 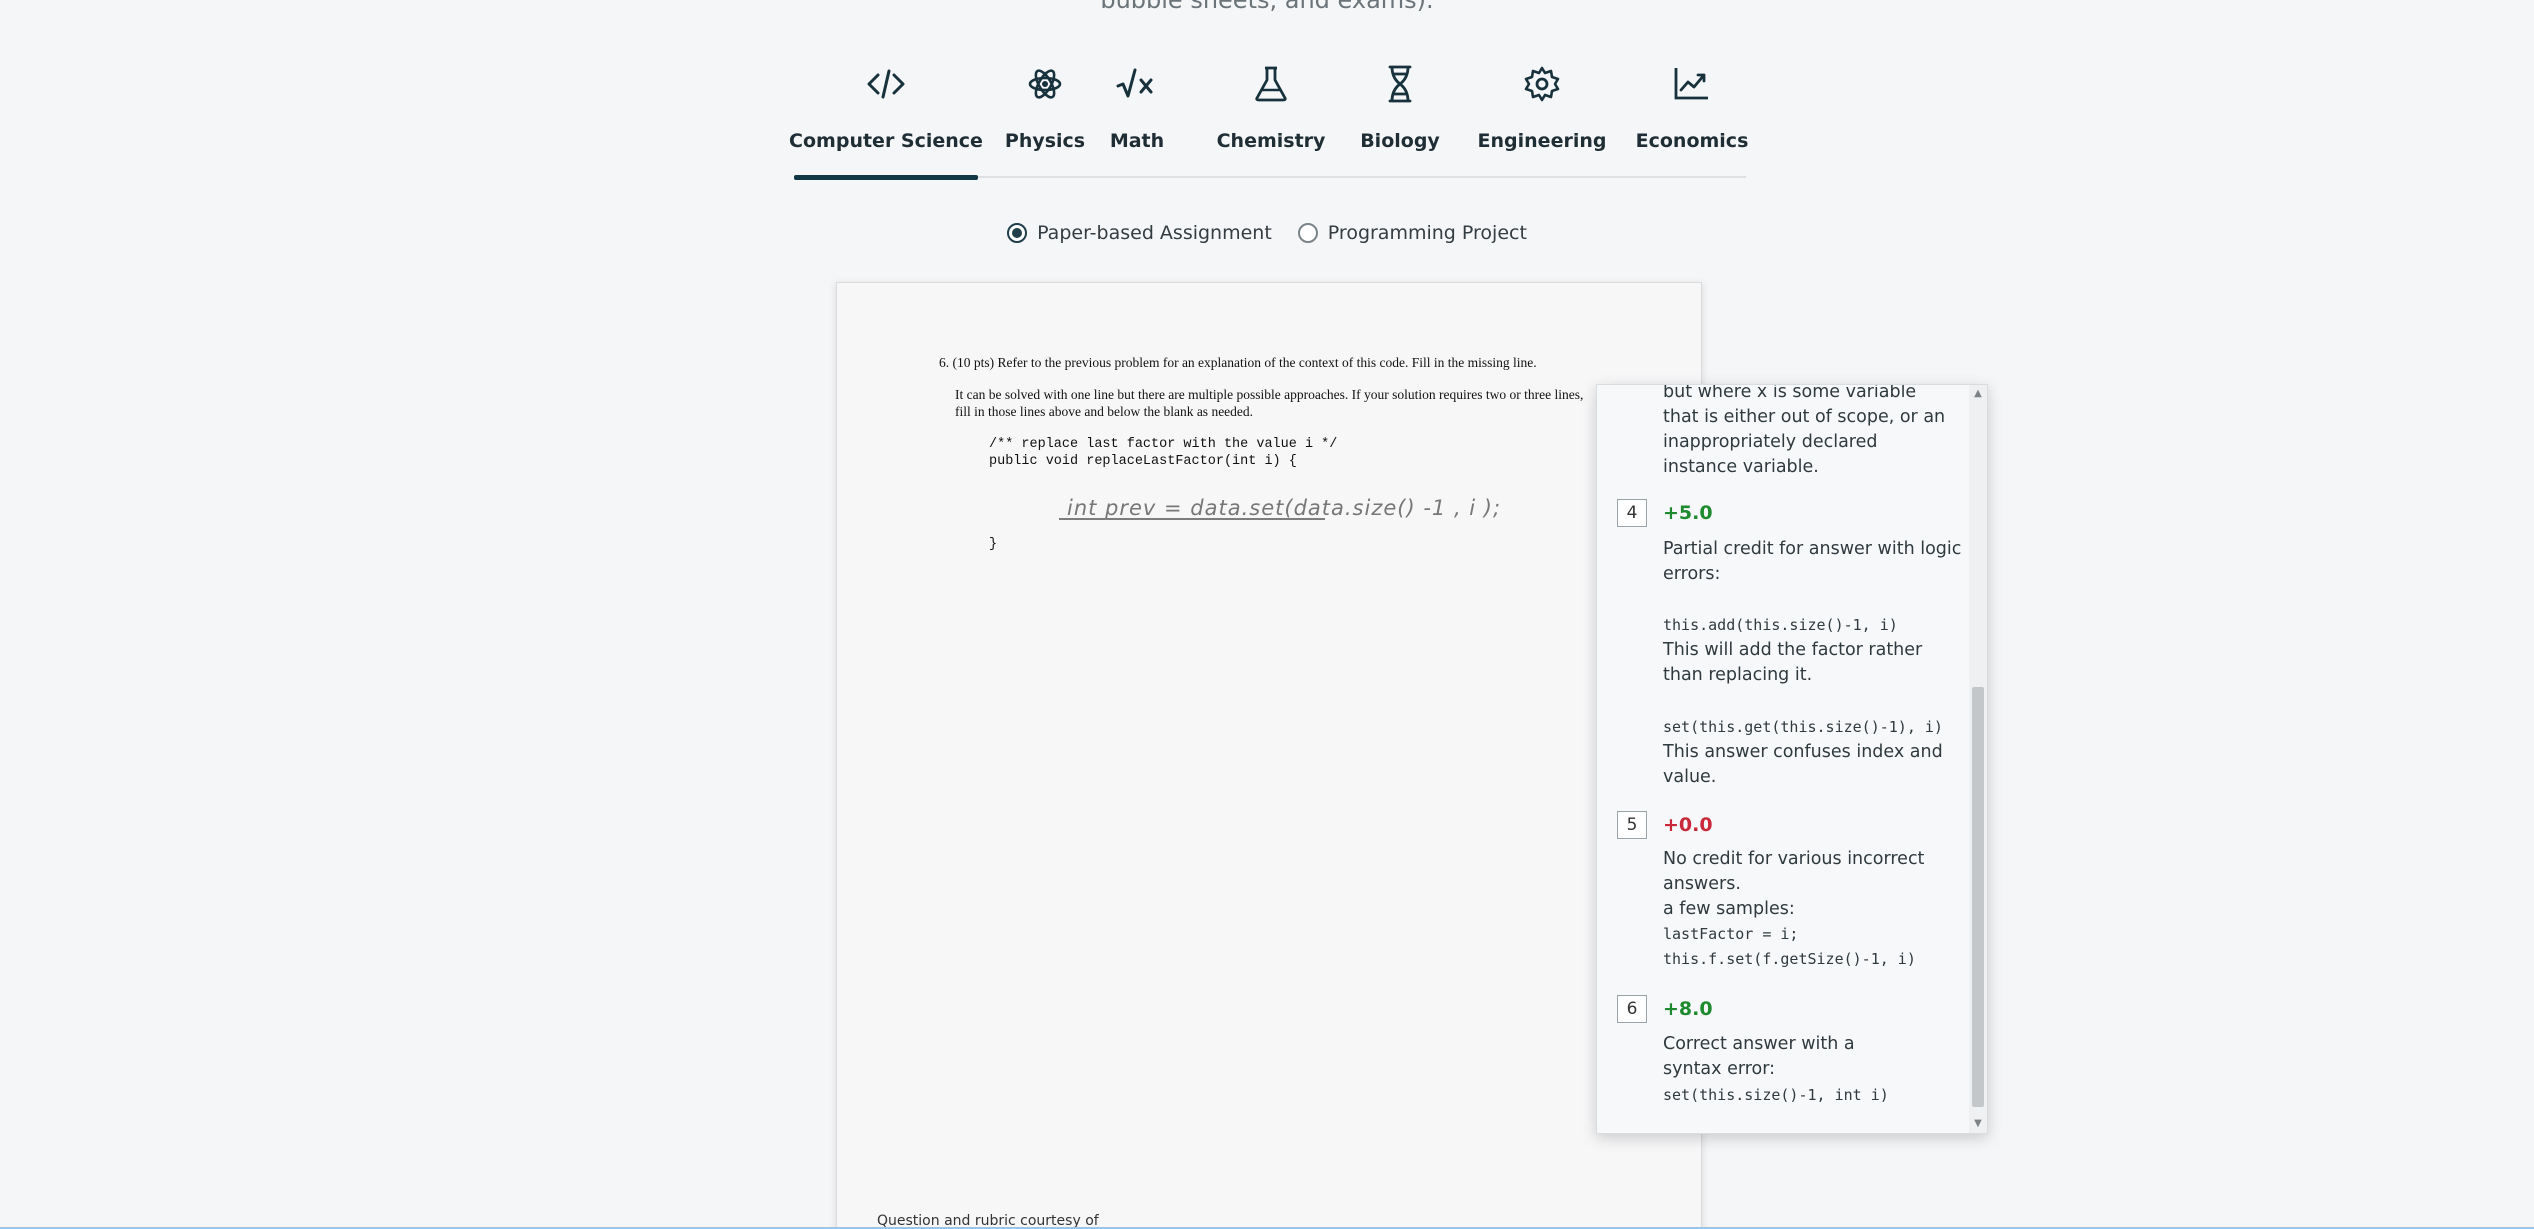 What do you see at coordinates (1137, 141) in the screenshot?
I see `tab-label: Math` at bounding box center [1137, 141].